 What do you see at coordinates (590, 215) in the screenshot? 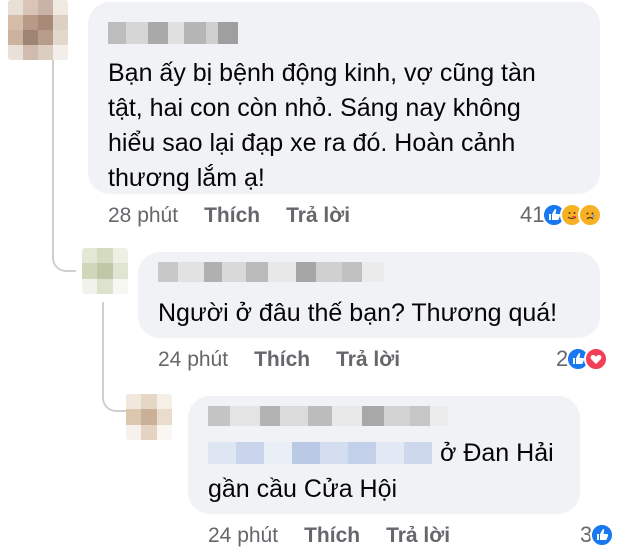
I see `sad-icon` at bounding box center [590, 215].